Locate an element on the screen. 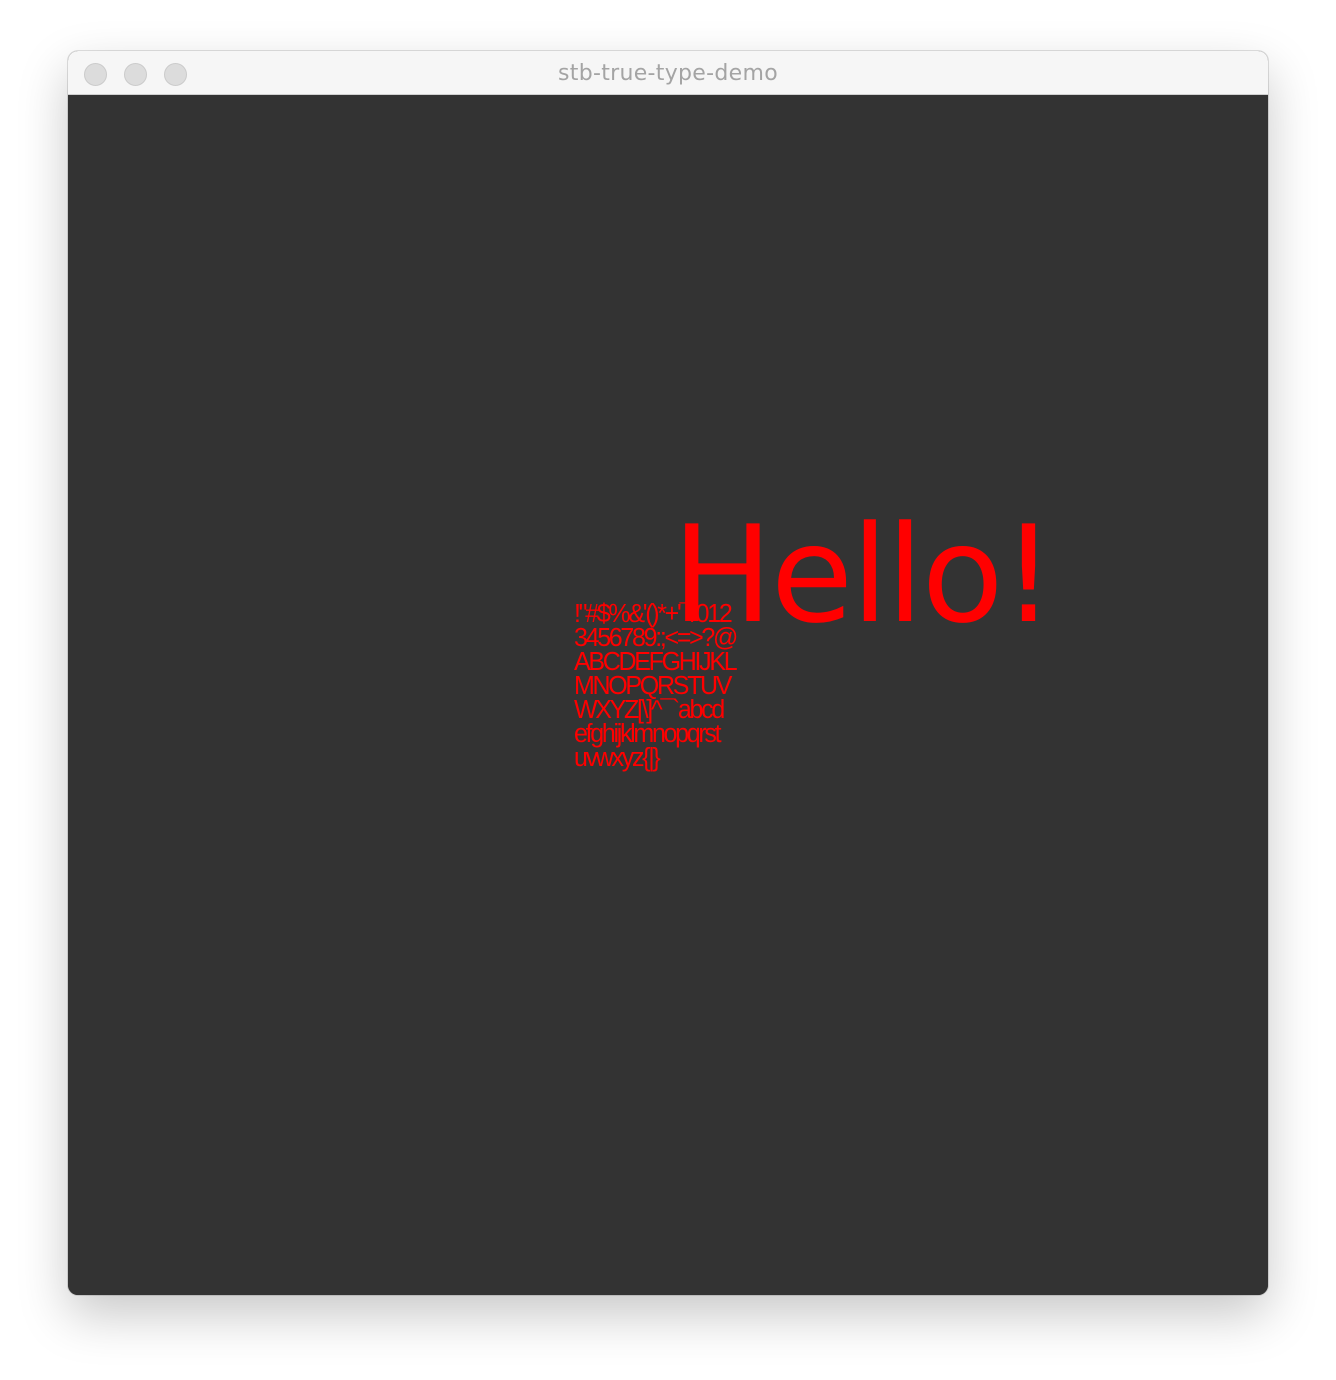 This screenshot has width=1336, height=1380. glyph-row: uvwxyz{|} is located at coordinates (617, 757).